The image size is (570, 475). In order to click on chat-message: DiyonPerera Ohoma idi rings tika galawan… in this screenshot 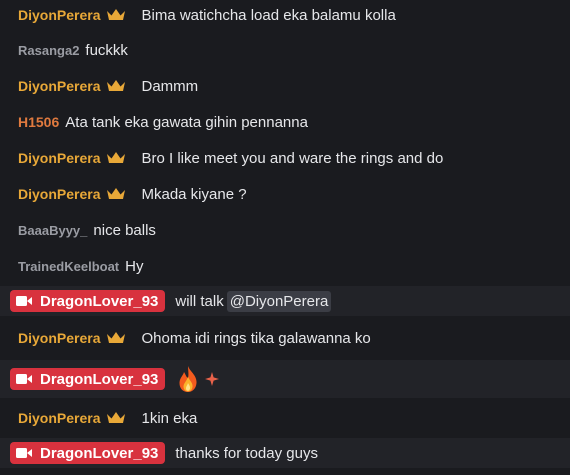, I will do `click(285, 338)`.